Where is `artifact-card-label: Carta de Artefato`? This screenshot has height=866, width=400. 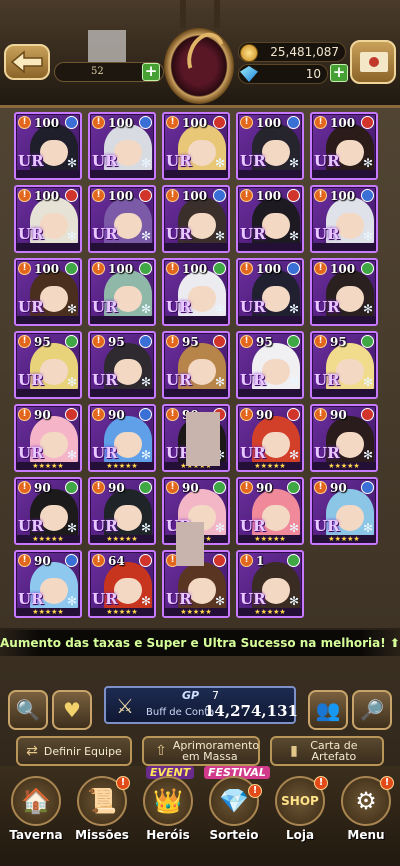 artifact-card-label: Carta de Artefato is located at coordinates (334, 751).